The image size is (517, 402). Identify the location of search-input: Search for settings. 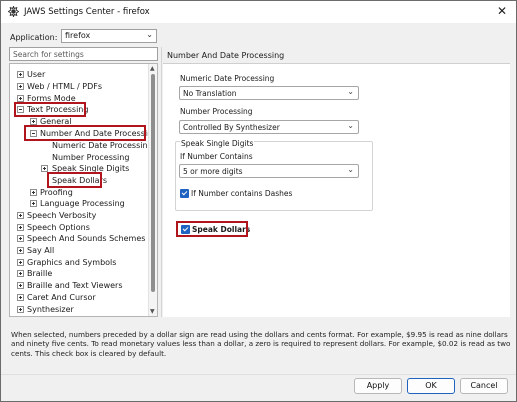
(83, 54).